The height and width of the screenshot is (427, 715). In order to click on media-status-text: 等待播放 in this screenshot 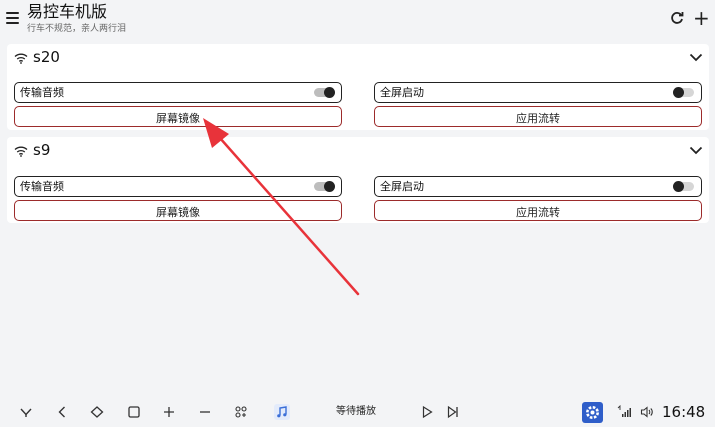, I will do `click(356, 411)`.